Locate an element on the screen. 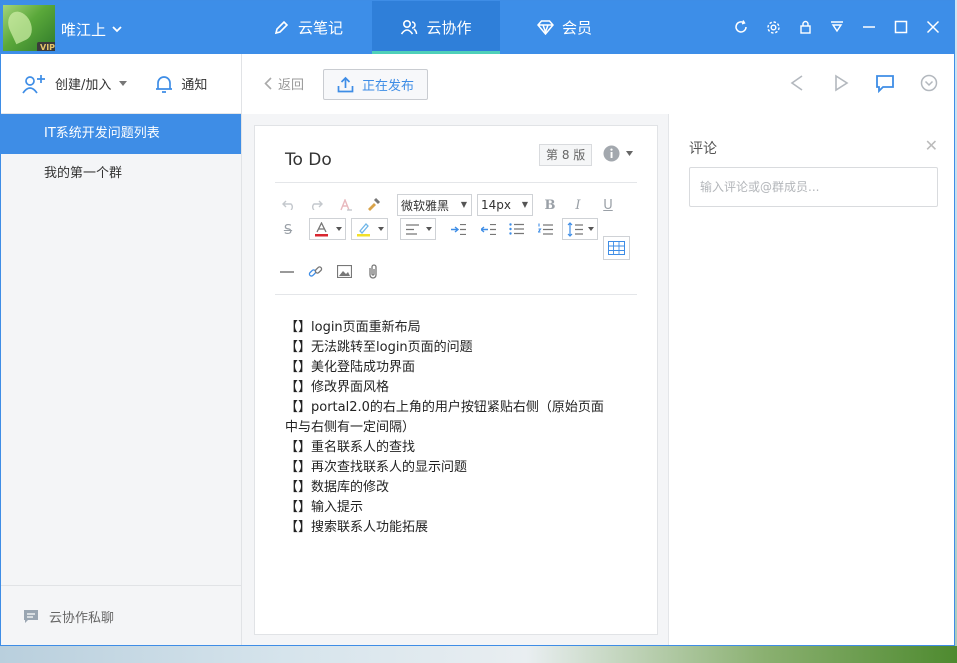 The height and width of the screenshot is (663, 957). back-button: 返回 is located at coordinates (284, 83).